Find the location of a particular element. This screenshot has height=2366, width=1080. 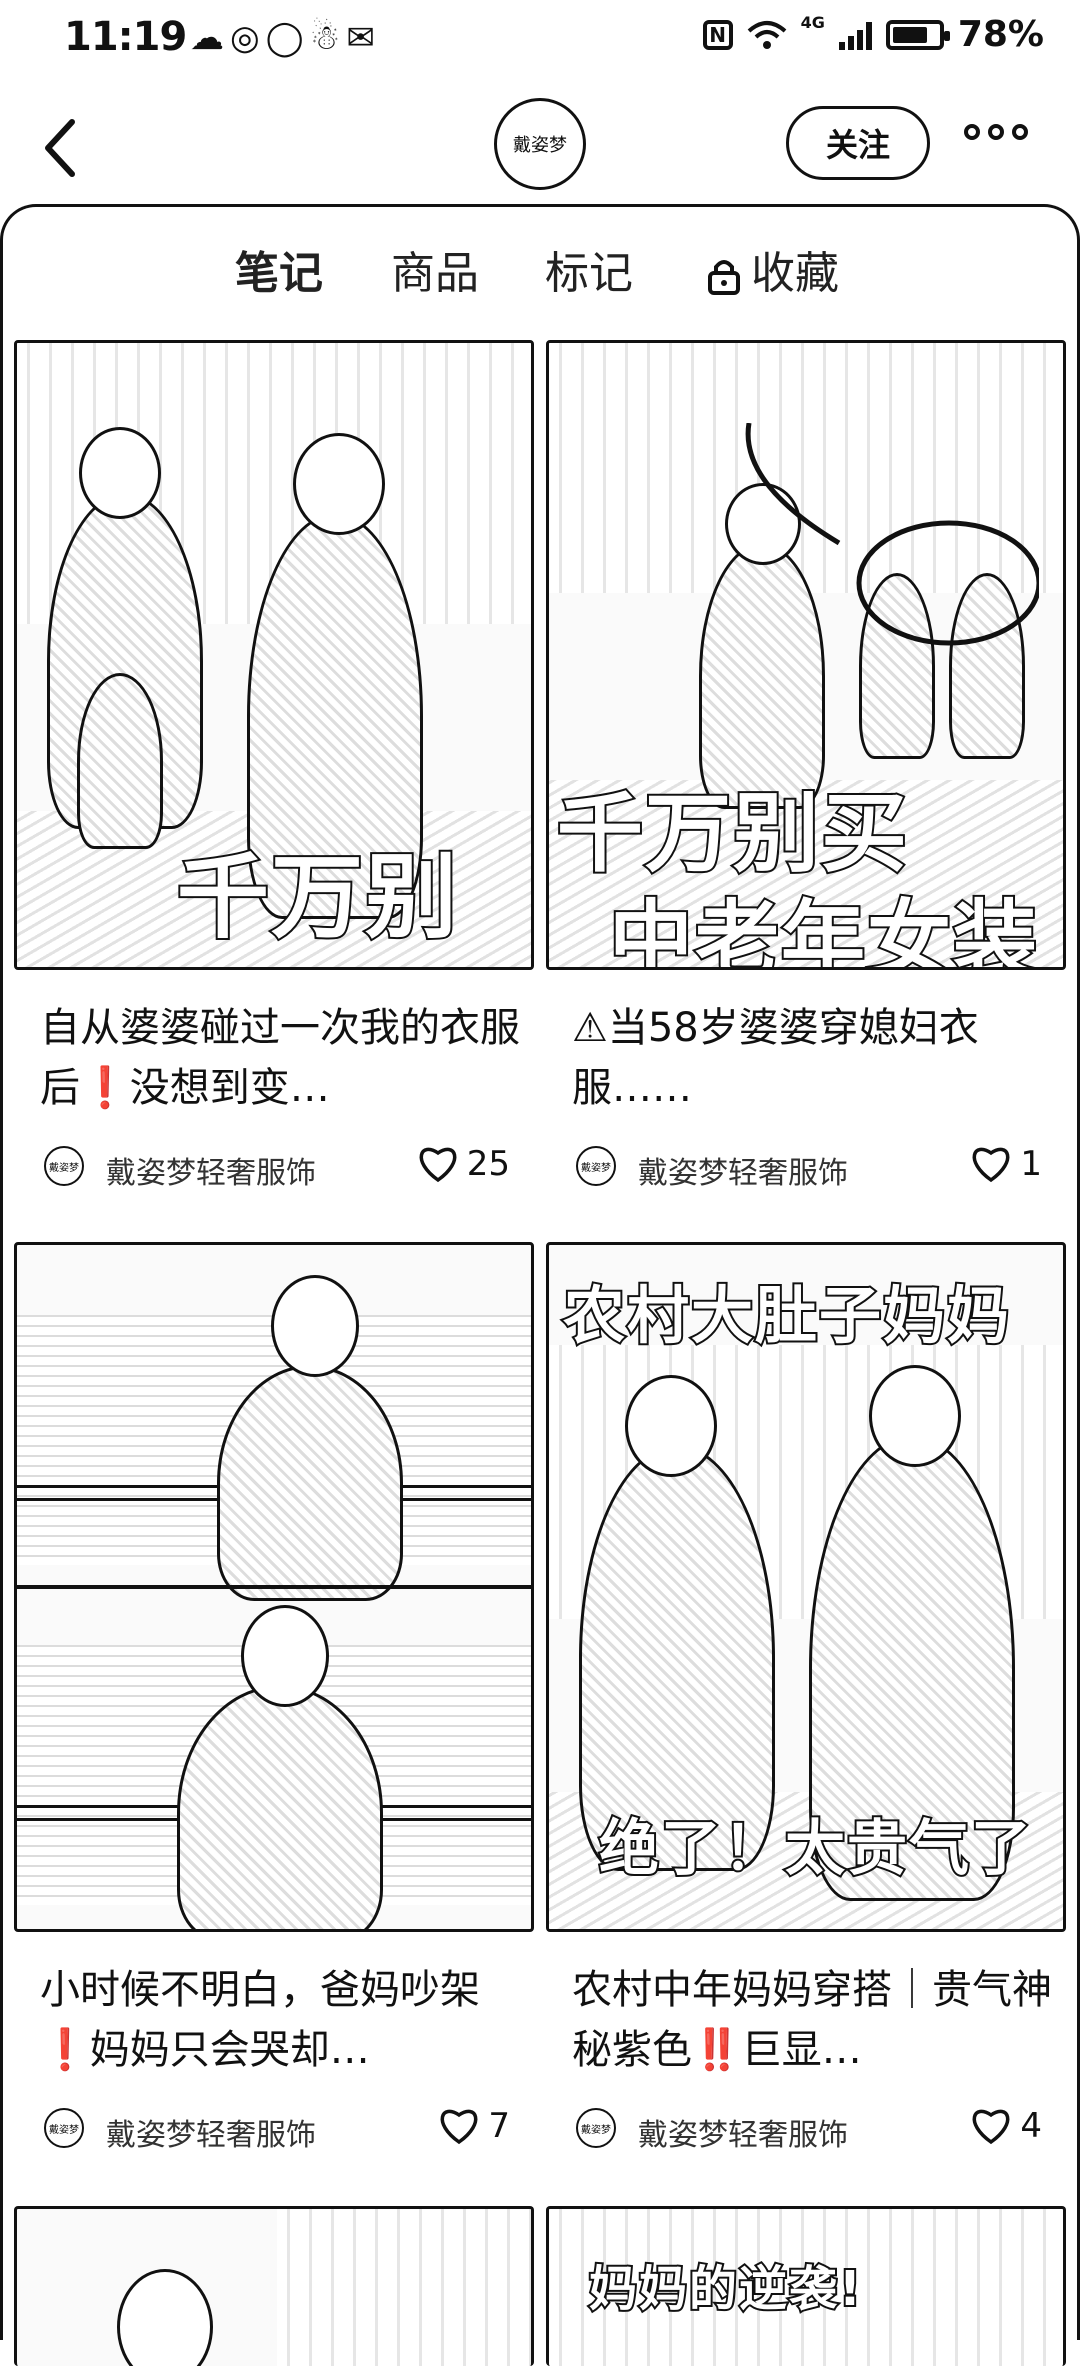

chevron-left-icon is located at coordinates (60, 148).